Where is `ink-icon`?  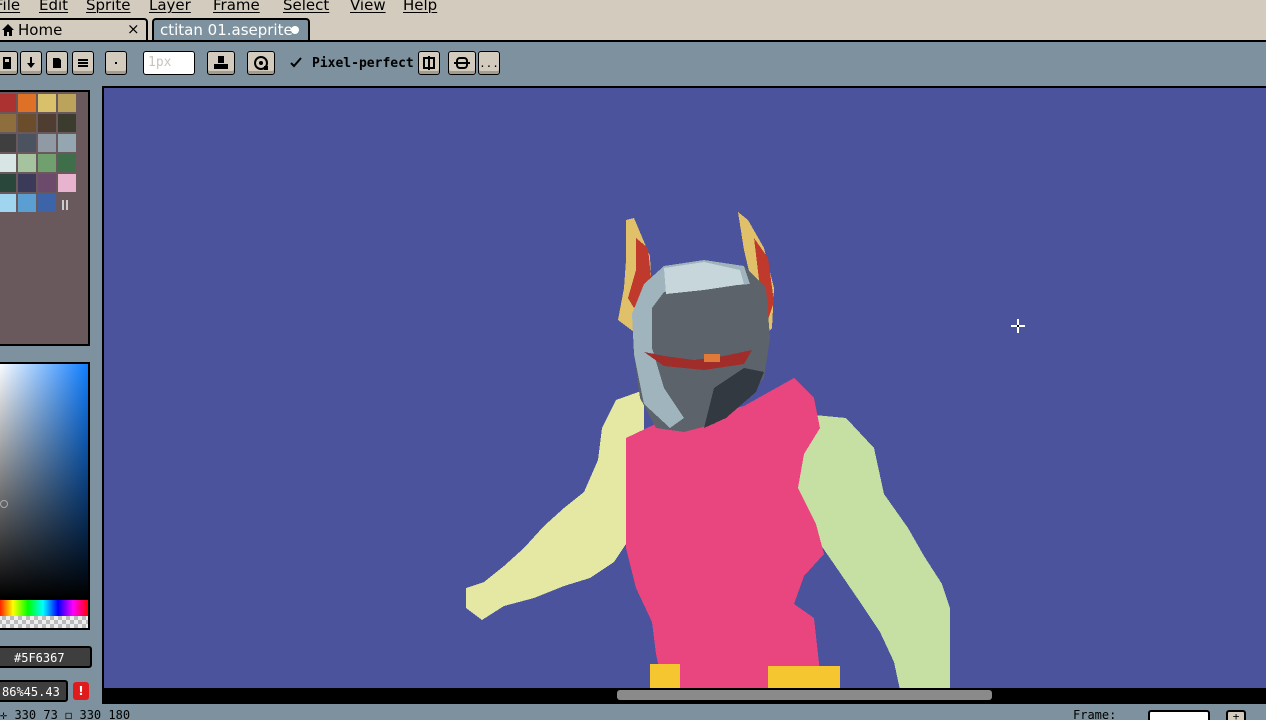
ink-icon is located at coordinates (57, 63).